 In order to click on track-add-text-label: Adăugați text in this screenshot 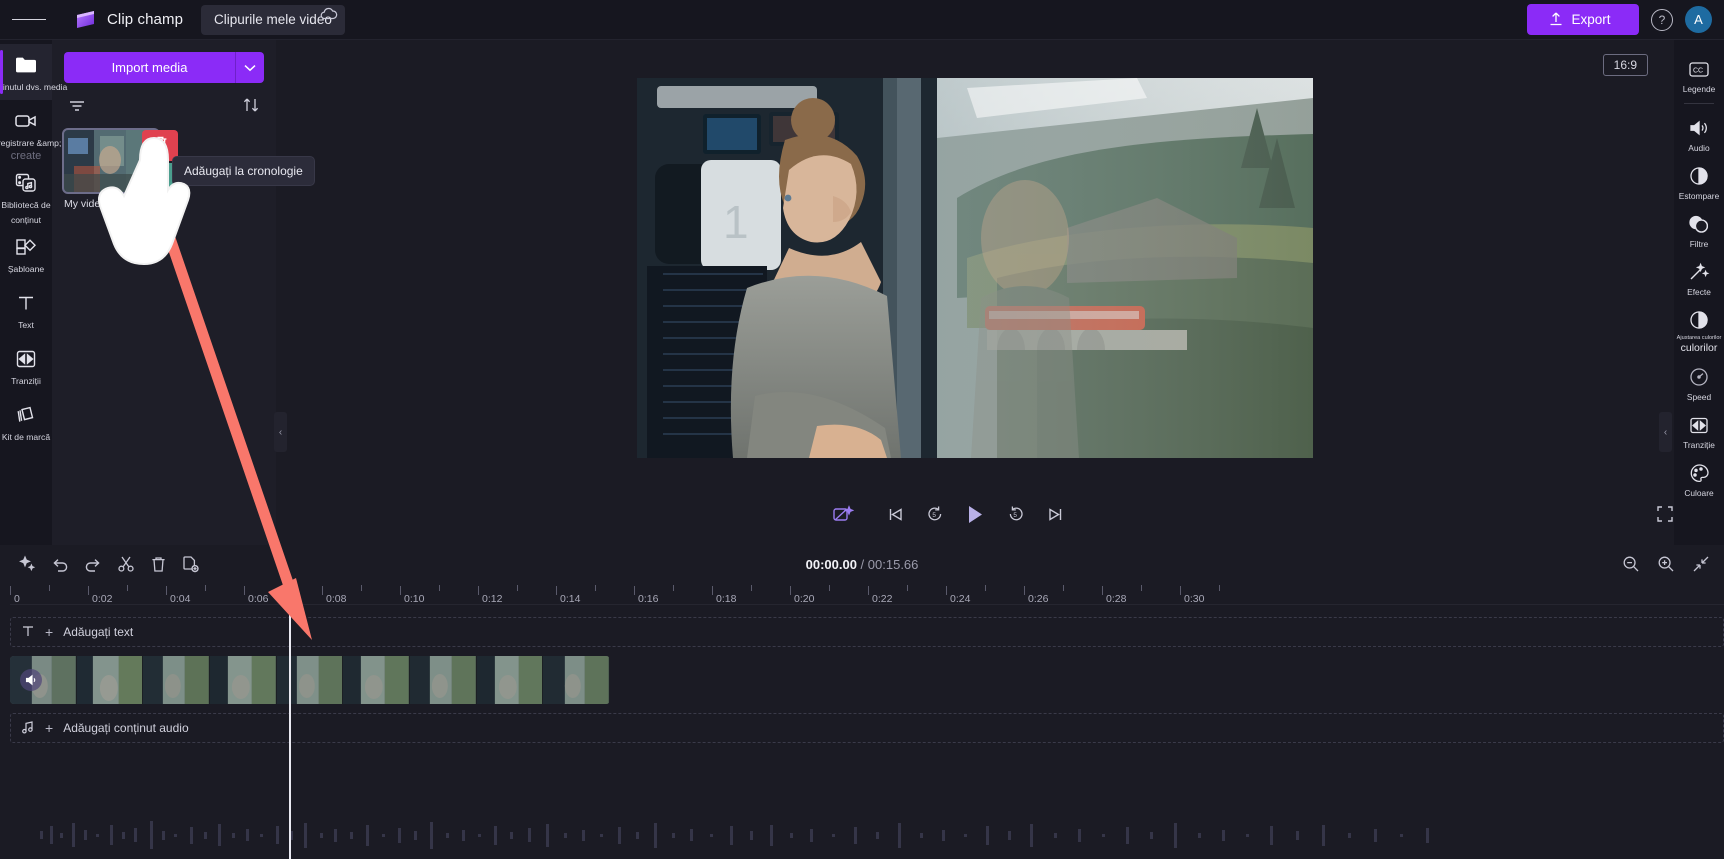, I will do `click(98, 632)`.